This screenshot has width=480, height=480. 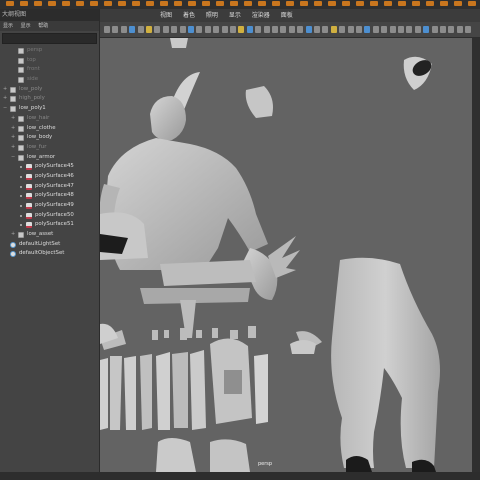 What do you see at coordinates (208, 273) in the screenshot?
I see `belt` at bounding box center [208, 273].